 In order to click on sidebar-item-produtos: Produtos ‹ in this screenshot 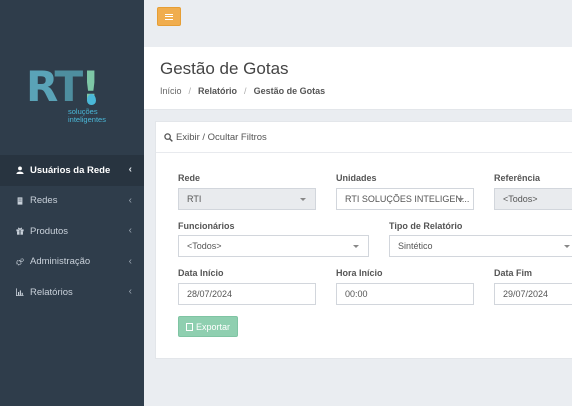, I will do `click(72, 231)`.